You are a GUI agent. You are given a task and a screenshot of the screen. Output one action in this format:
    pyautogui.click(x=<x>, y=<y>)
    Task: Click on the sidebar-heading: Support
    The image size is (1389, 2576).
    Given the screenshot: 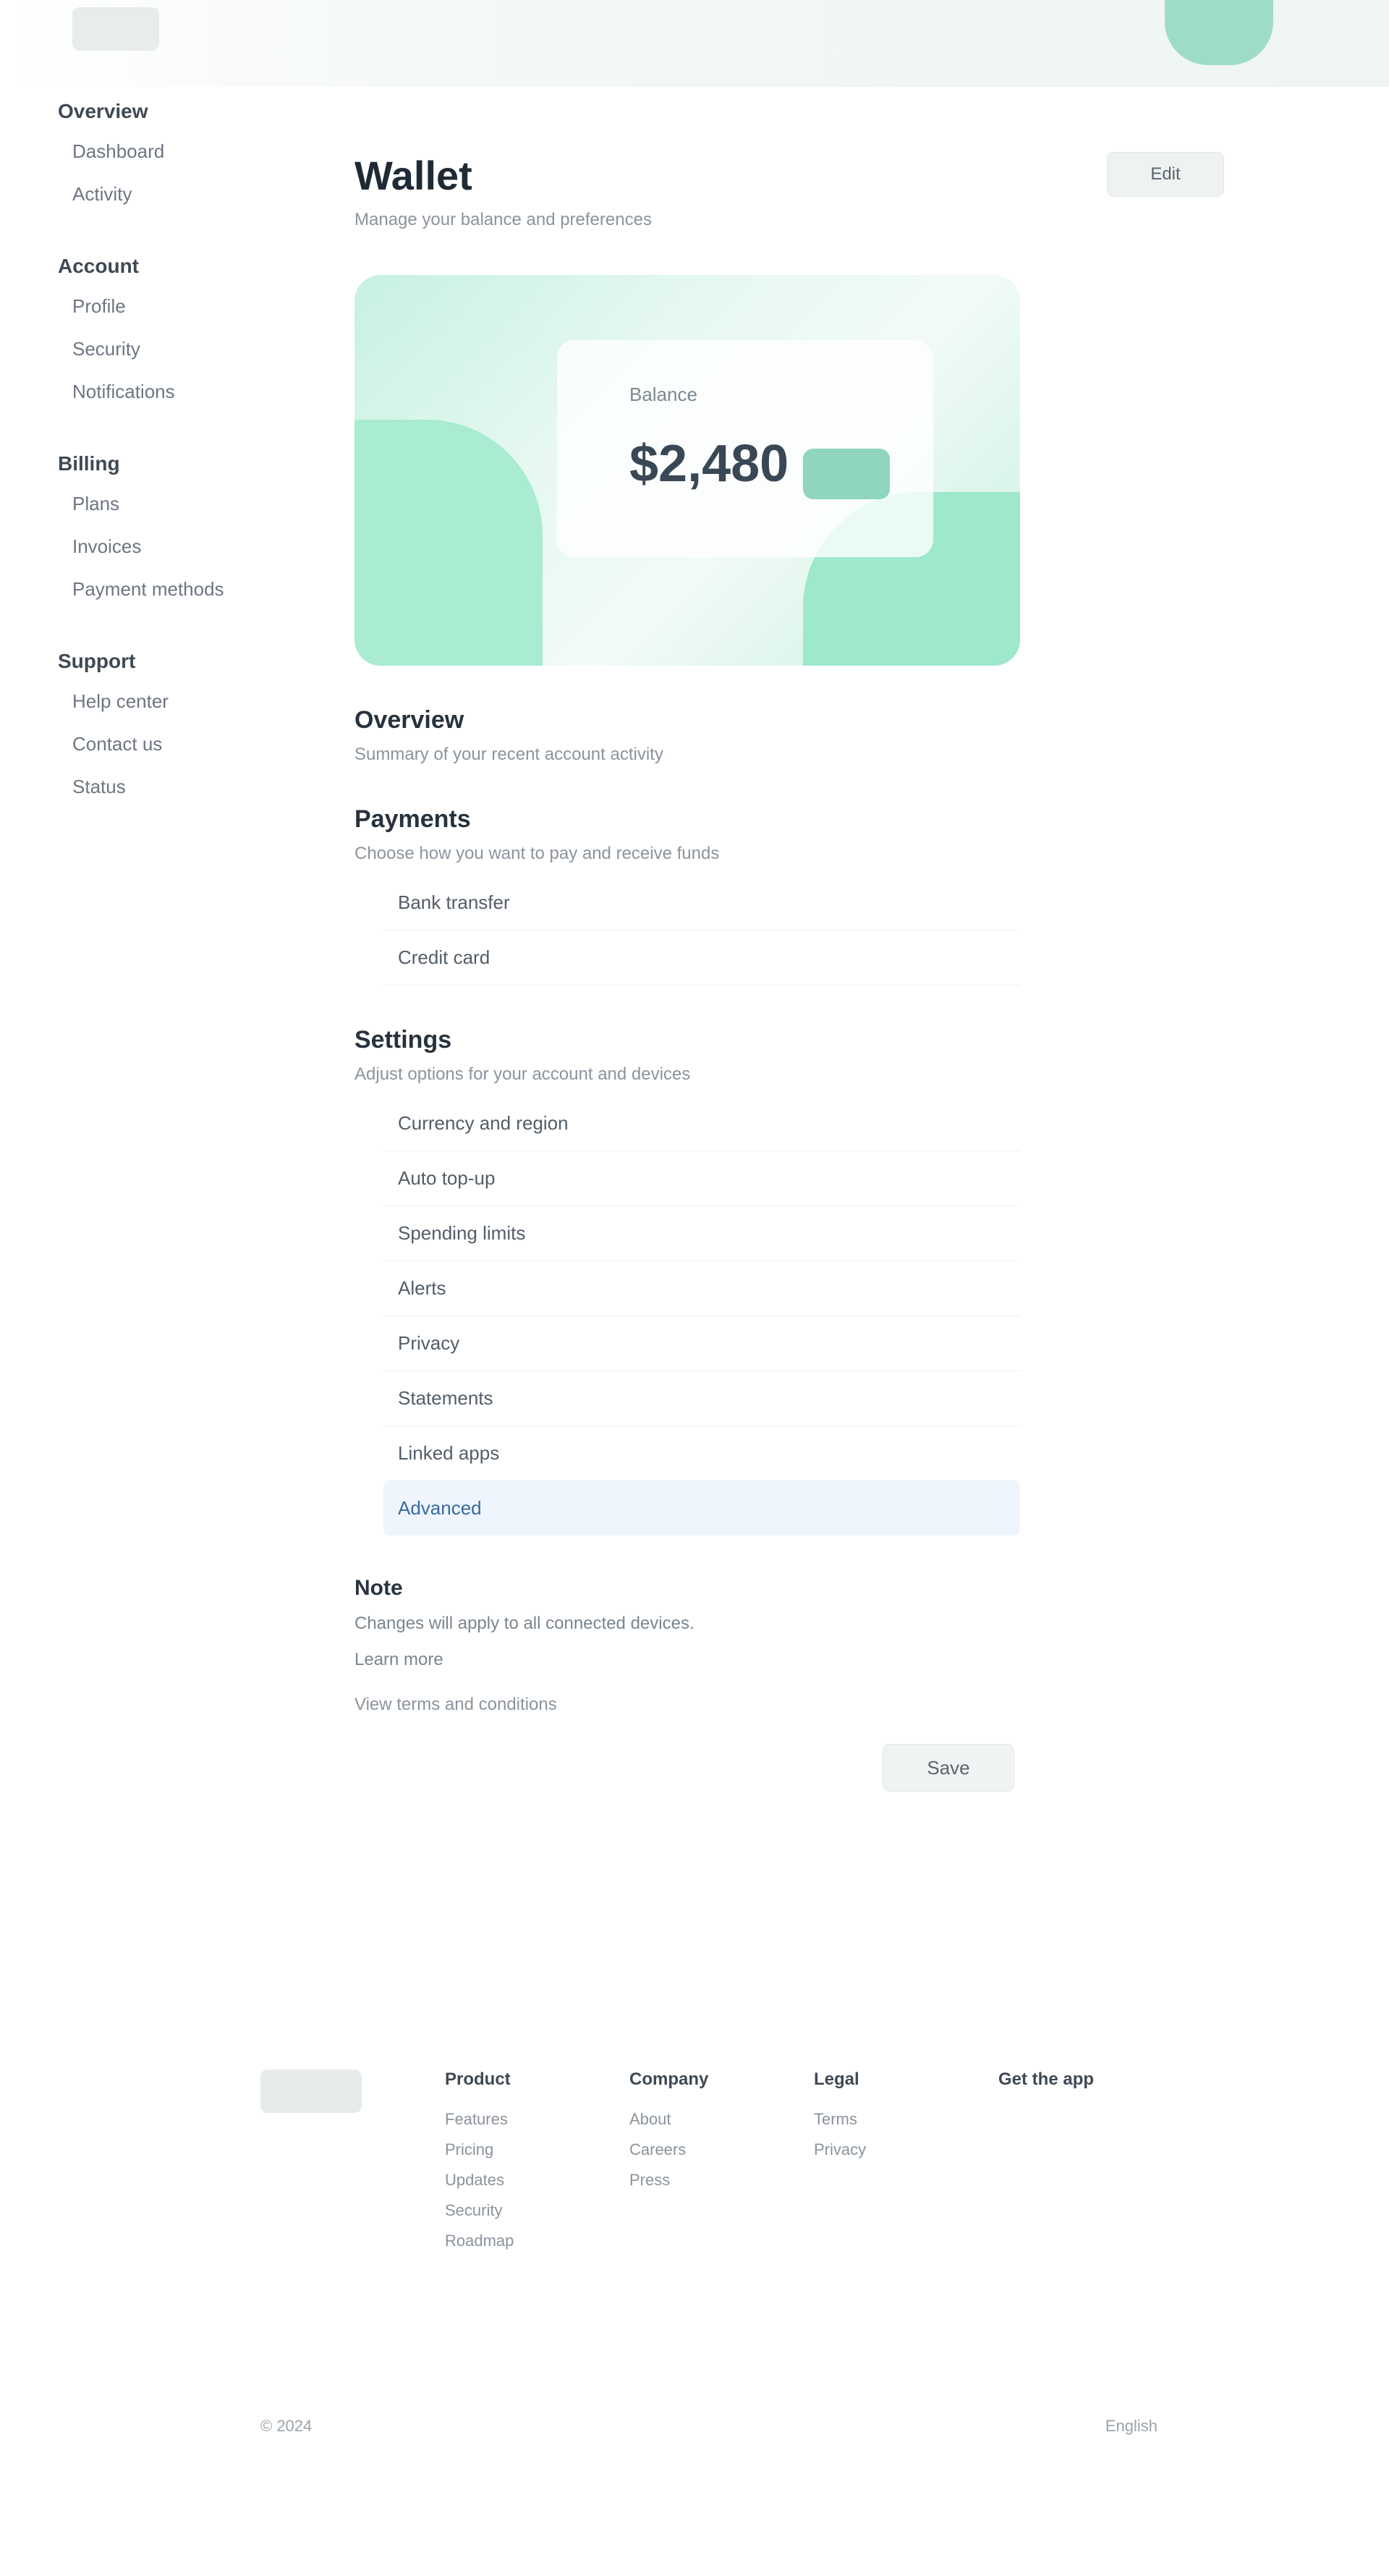 What is the action you would take?
    pyautogui.click(x=97, y=661)
    